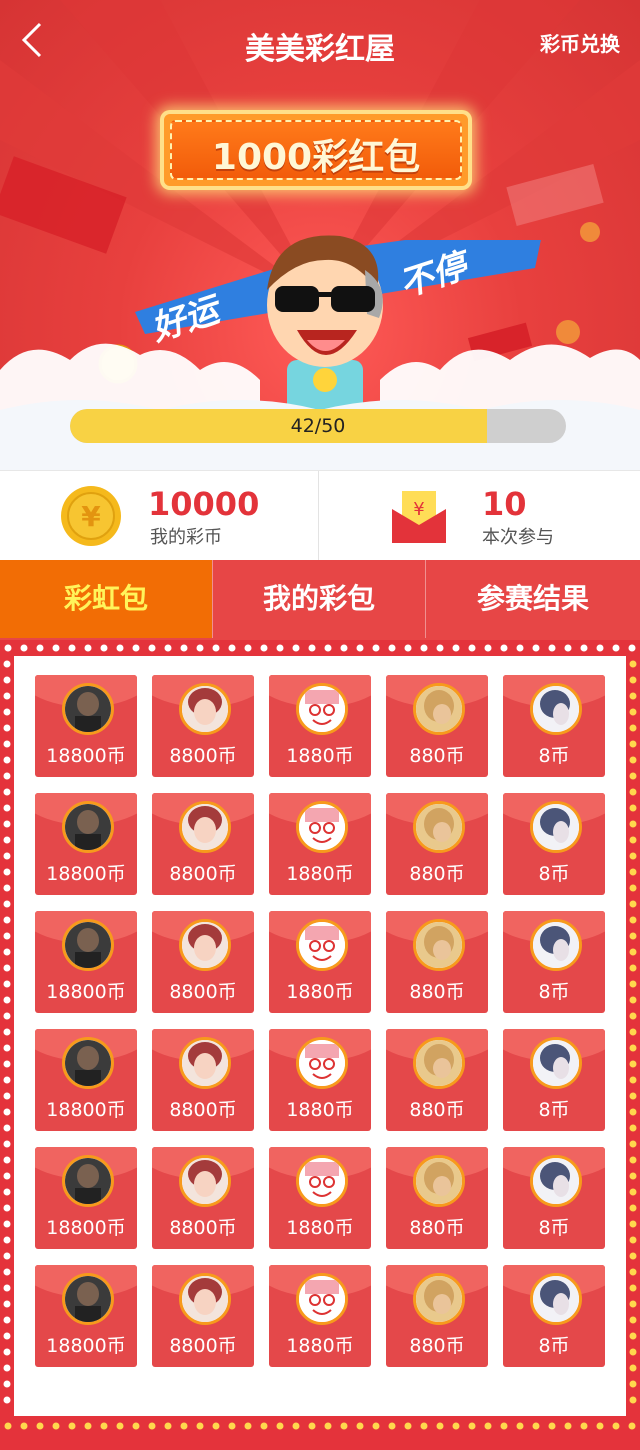  I want to click on participation-progress-bar: 42/50, so click(318, 426).